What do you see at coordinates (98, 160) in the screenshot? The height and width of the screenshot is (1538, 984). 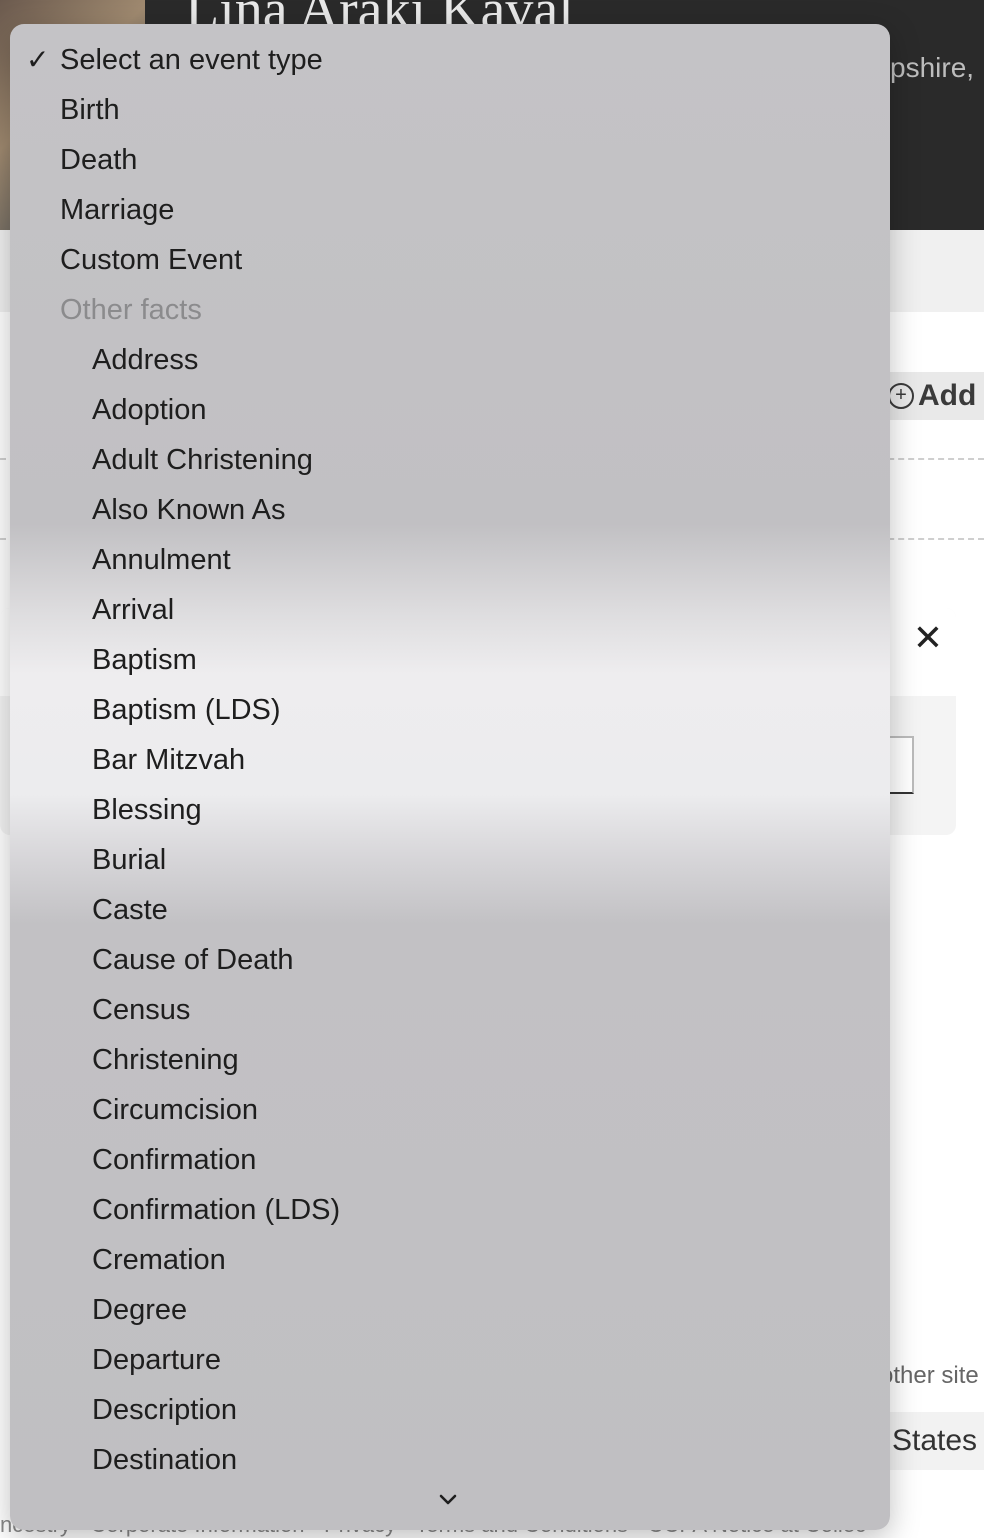 I see `option-death: Death` at bounding box center [98, 160].